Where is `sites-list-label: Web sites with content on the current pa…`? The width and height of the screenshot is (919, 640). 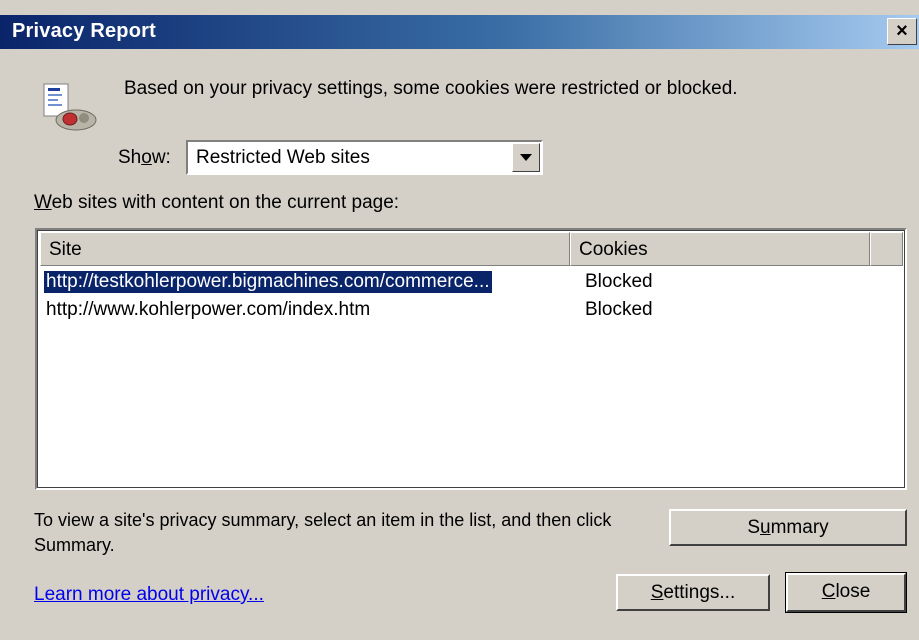 sites-list-label: Web sites with content on the current pa… is located at coordinates (217, 202).